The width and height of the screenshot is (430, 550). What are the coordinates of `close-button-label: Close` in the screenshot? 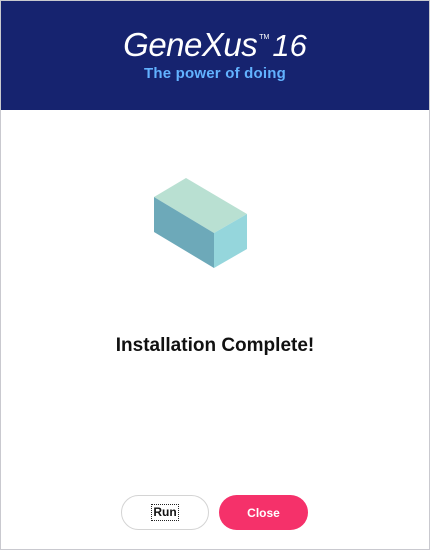 It's located at (263, 512).